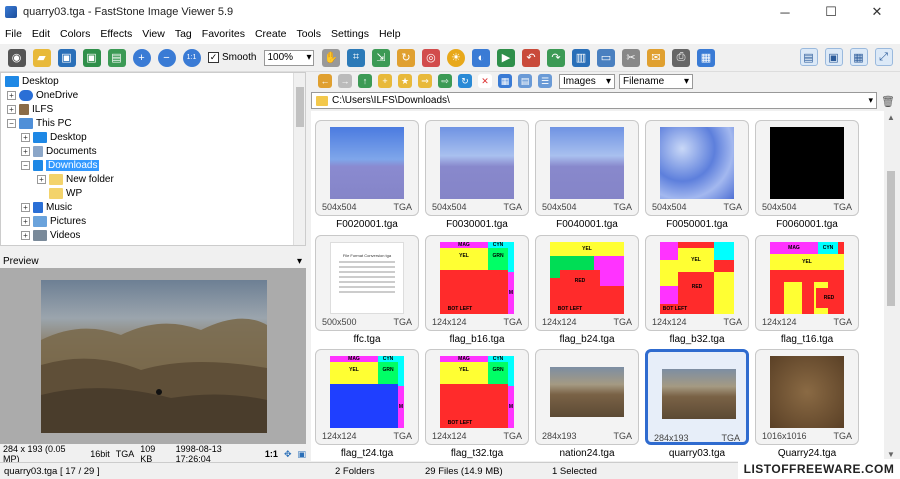  I want to click on crop-icon: ⌗, so click(355, 57).